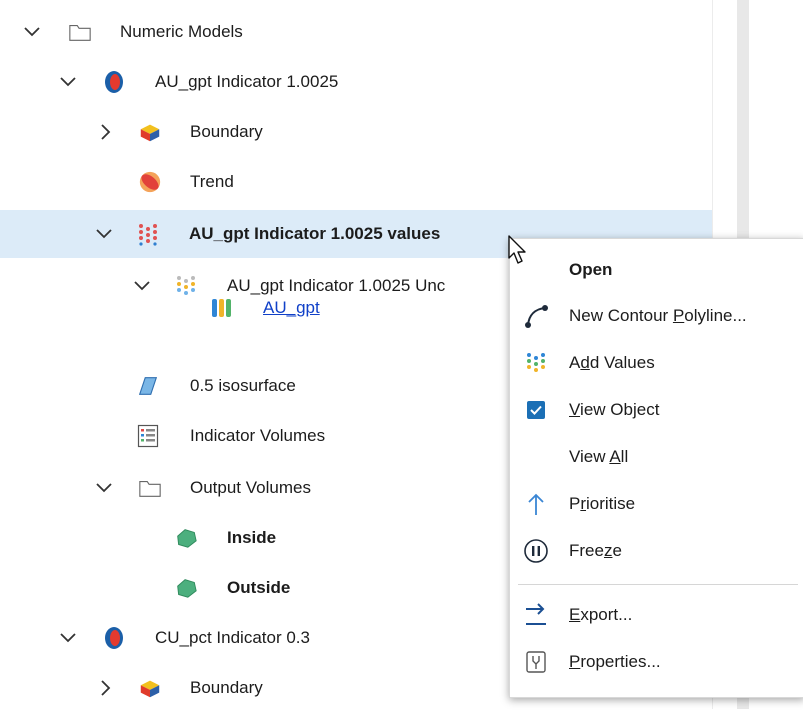 The image size is (803, 712). I want to click on isosurface-icon, so click(148, 386).